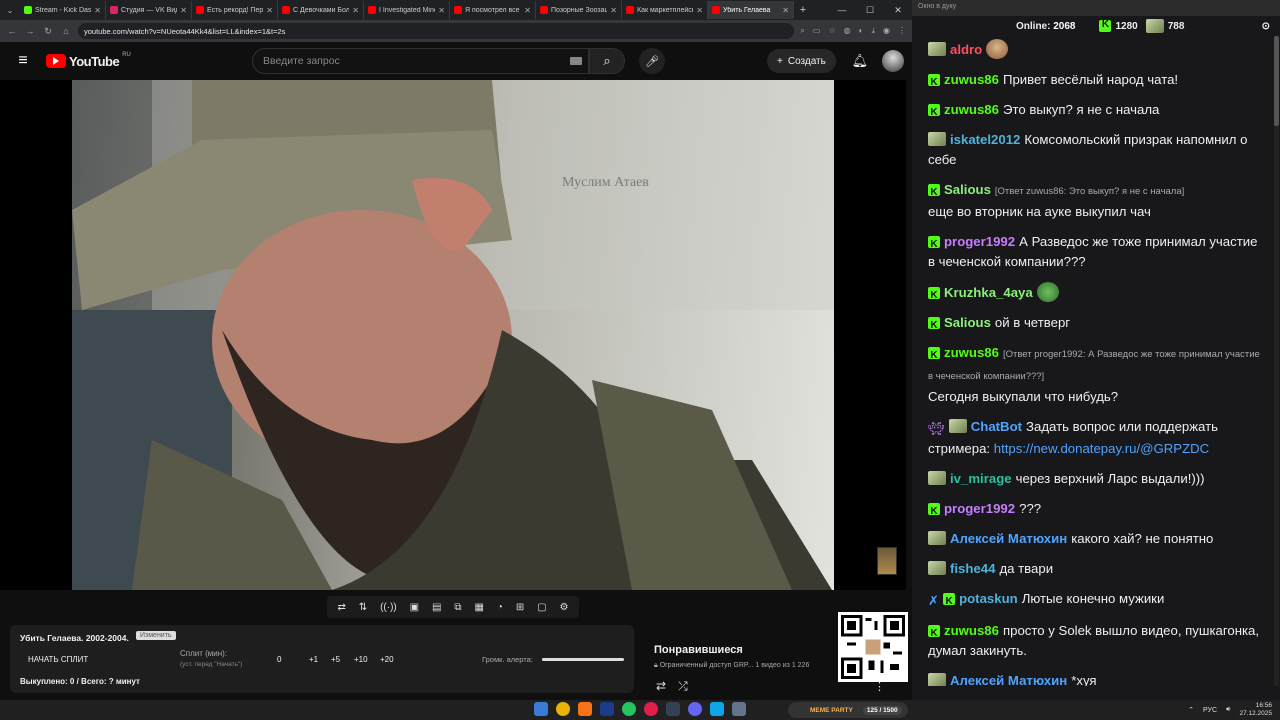  I want to click on keyboard-icon, so click(576, 61).